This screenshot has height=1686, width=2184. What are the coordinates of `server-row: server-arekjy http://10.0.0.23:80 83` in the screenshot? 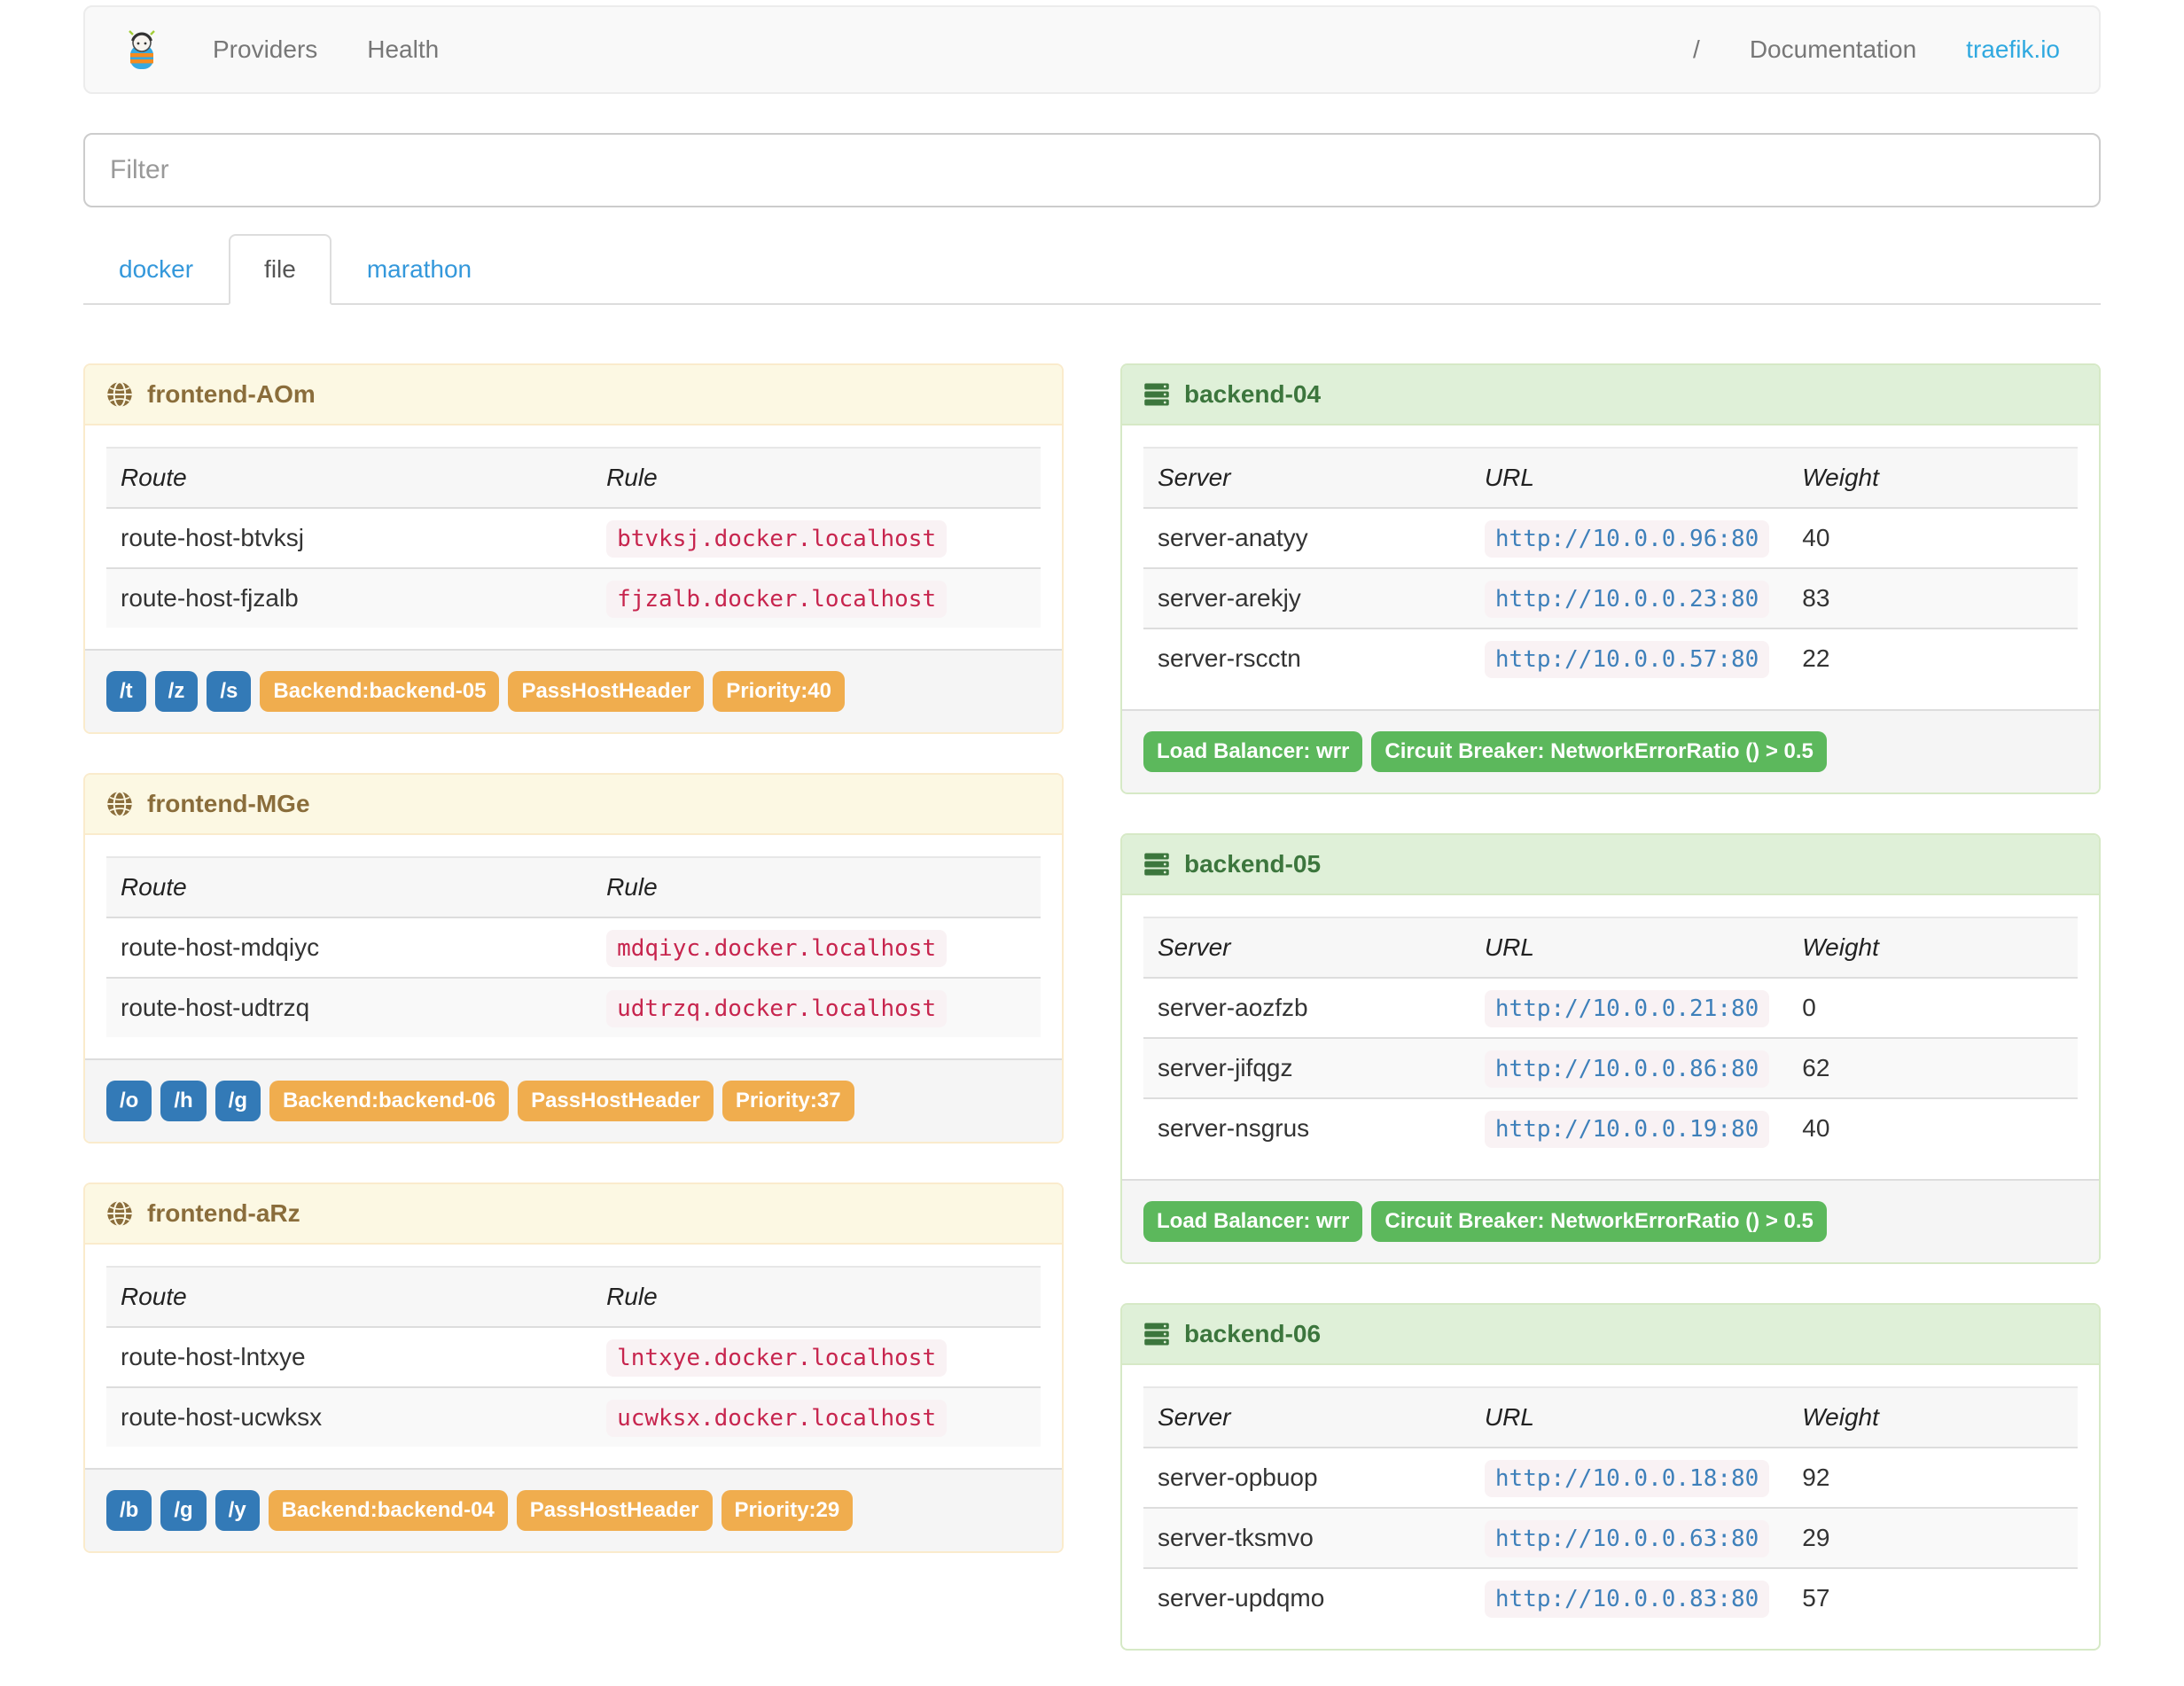 It's located at (1610, 598).